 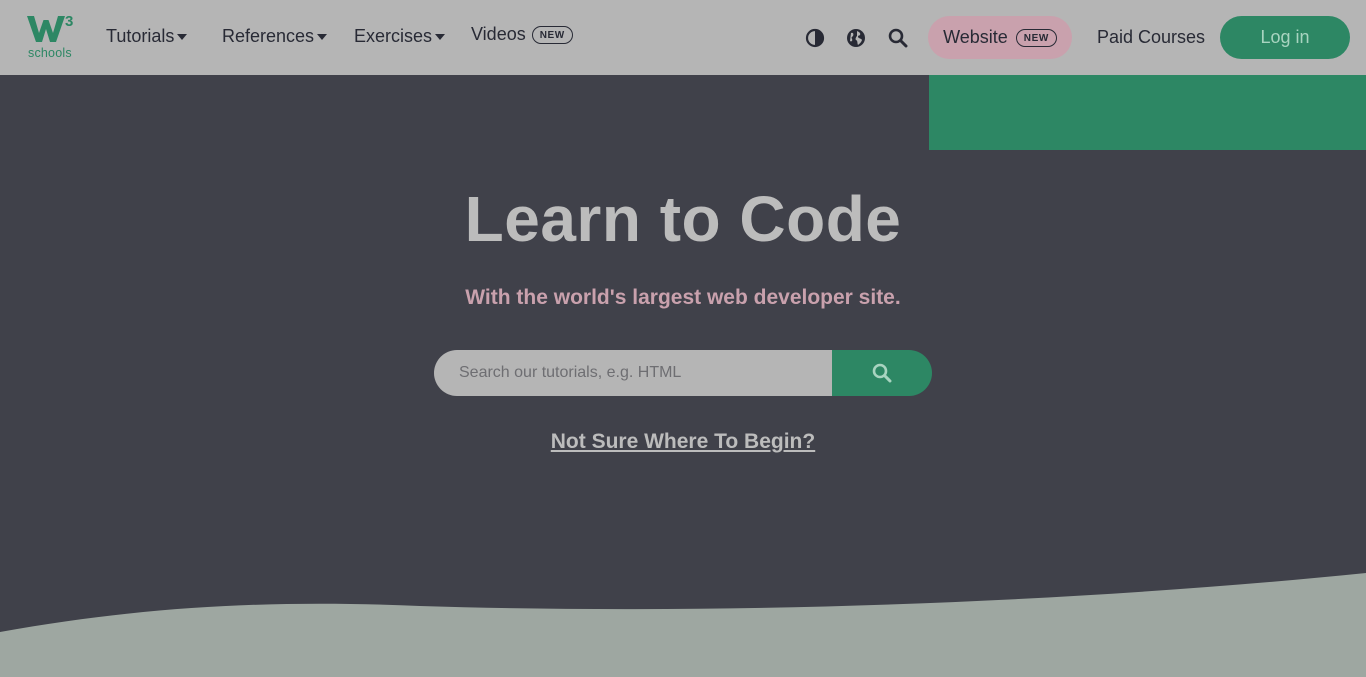 What do you see at coordinates (393, 36) in the screenshot?
I see `nav-exercises-label: Exercises` at bounding box center [393, 36].